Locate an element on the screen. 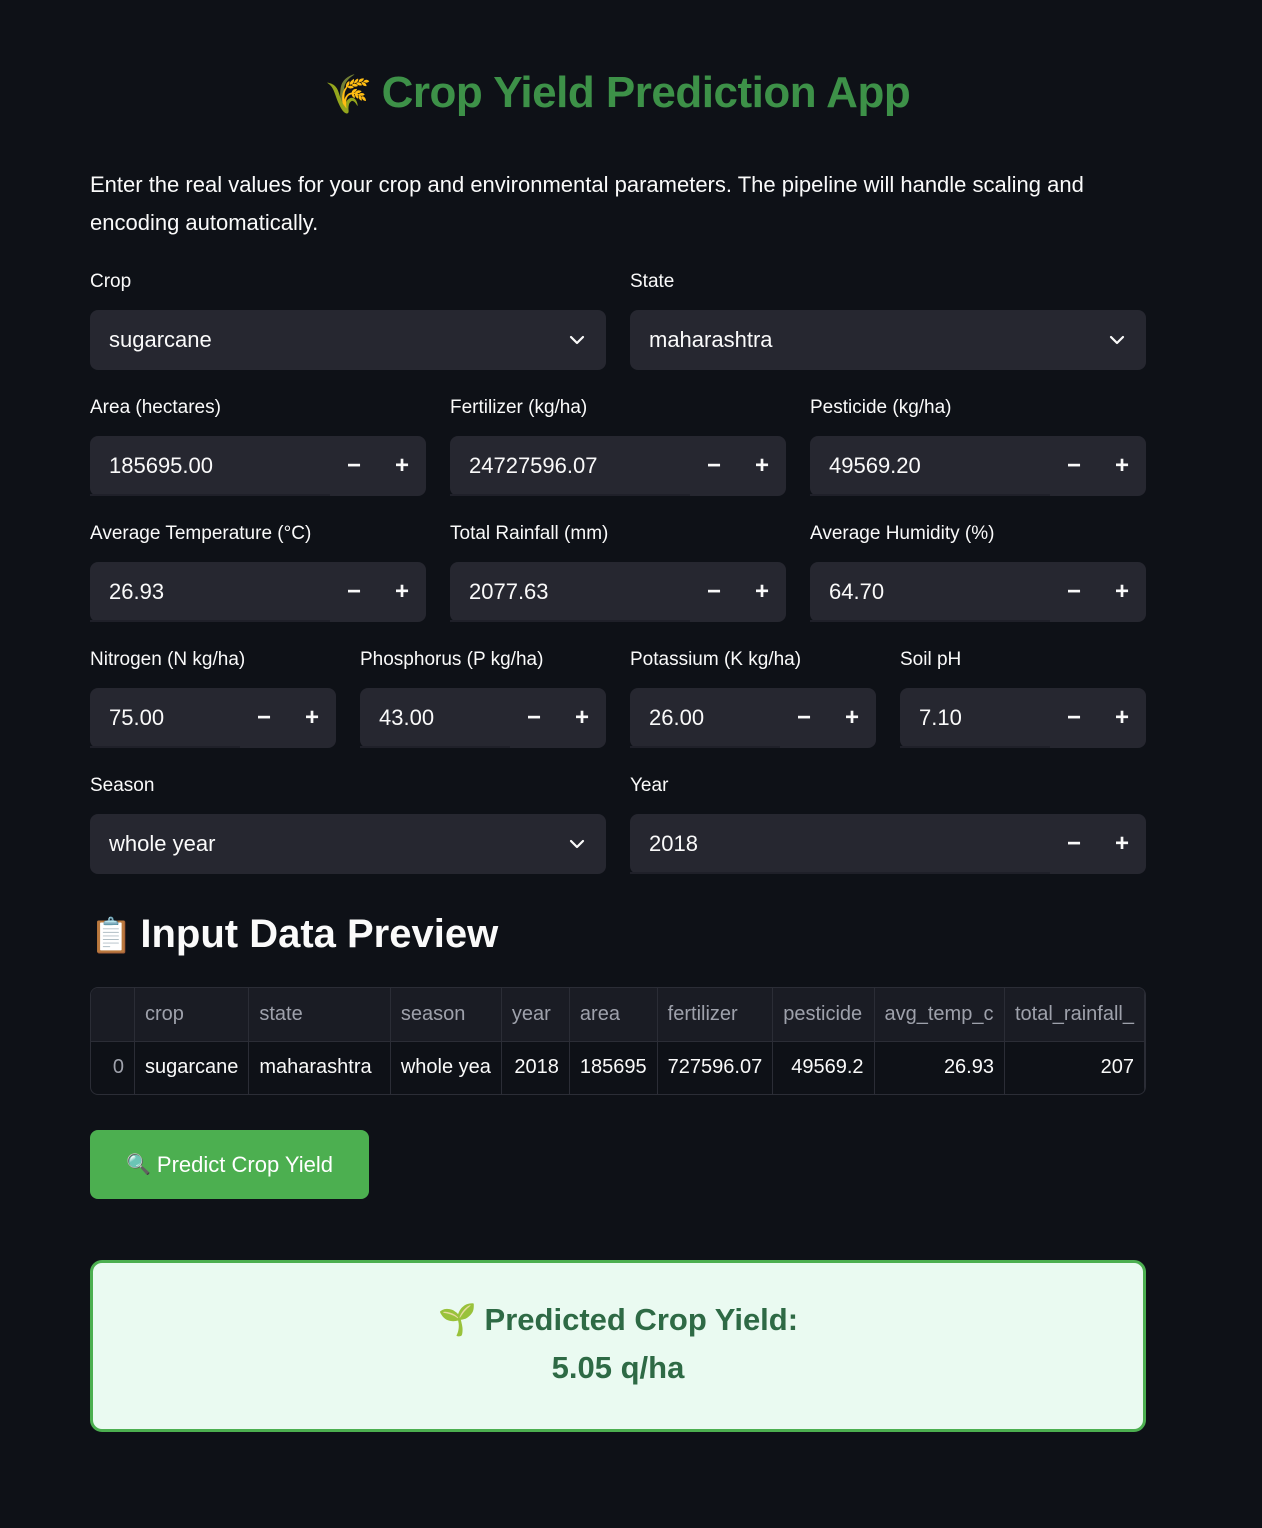  avg-temp-increment-button: + is located at coordinates (402, 592).